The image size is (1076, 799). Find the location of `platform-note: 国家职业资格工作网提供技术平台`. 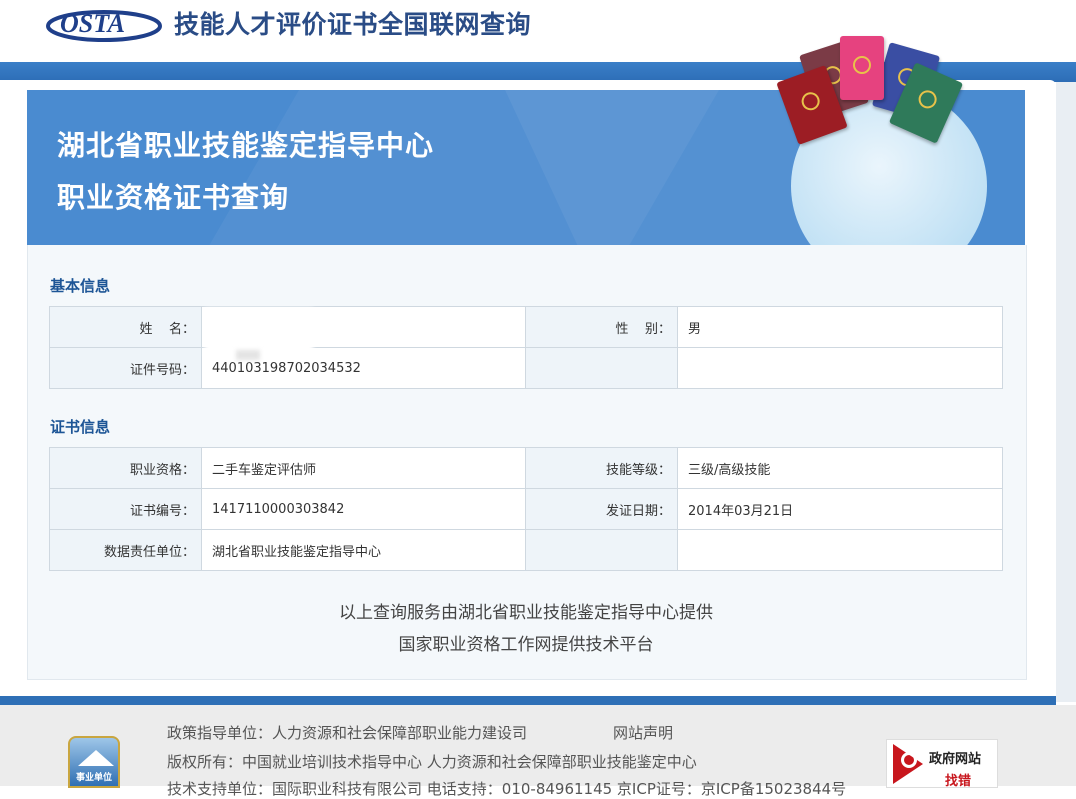

platform-note: 国家职业资格工作网提供技术平台 is located at coordinates (526, 645).